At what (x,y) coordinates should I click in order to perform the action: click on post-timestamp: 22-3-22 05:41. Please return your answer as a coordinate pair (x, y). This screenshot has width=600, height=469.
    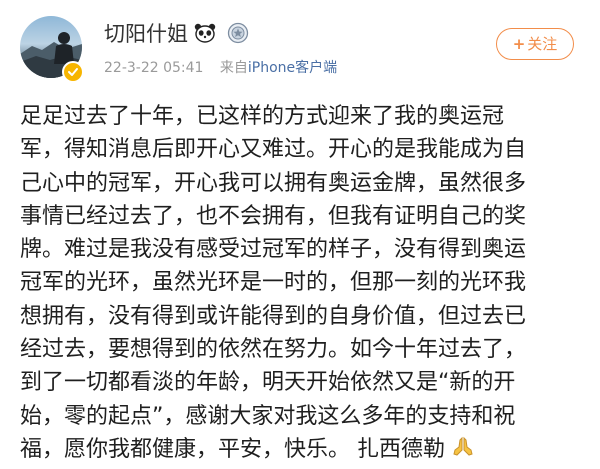
    Looking at the image, I should click on (154, 68).